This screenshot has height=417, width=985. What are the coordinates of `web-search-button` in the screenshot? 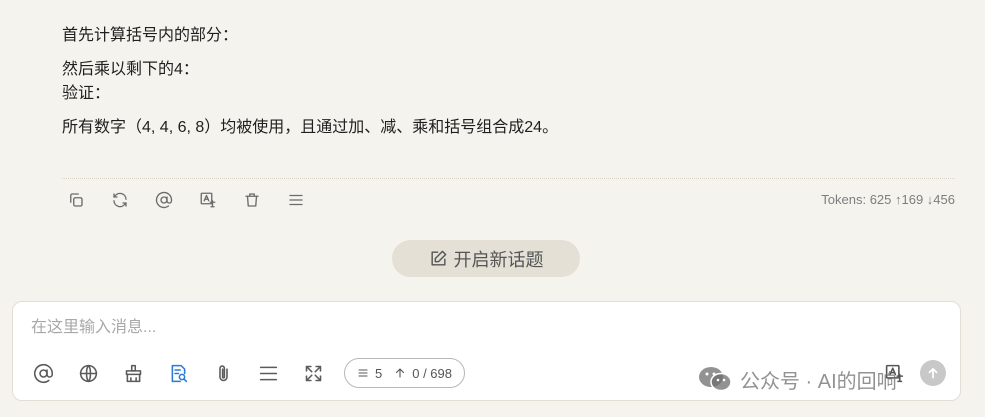 It's located at (88, 373).